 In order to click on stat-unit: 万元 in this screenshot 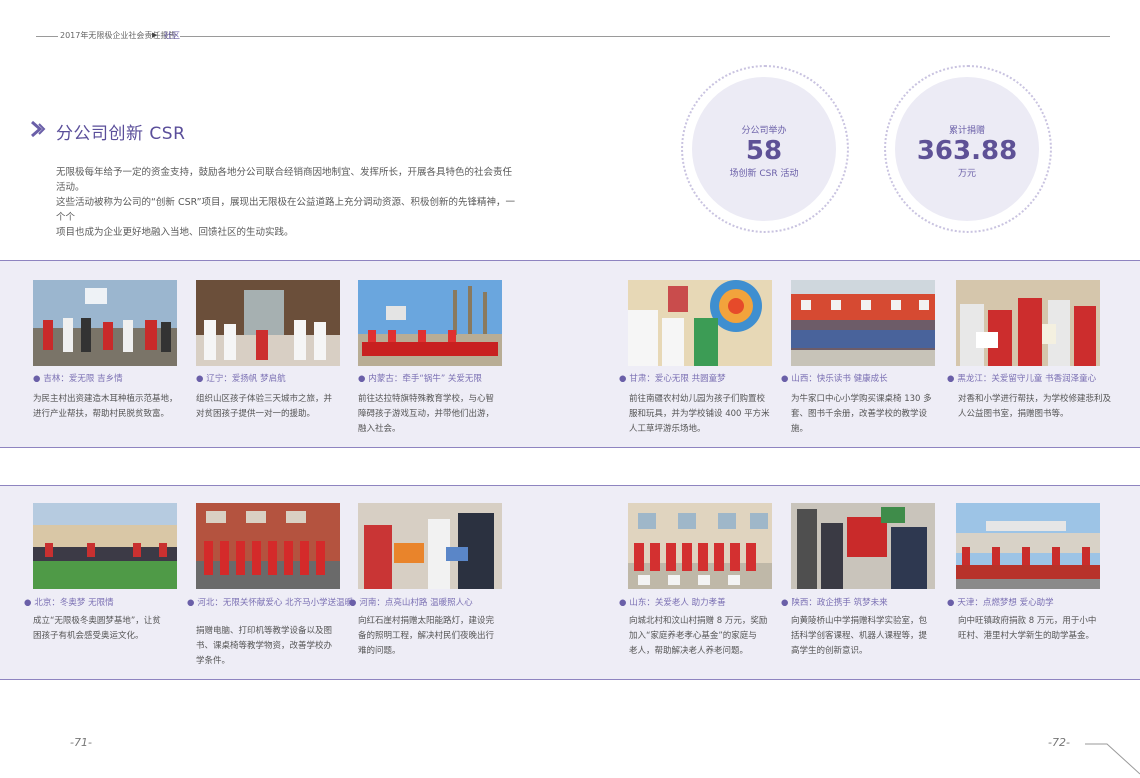, I will do `click(966, 174)`.